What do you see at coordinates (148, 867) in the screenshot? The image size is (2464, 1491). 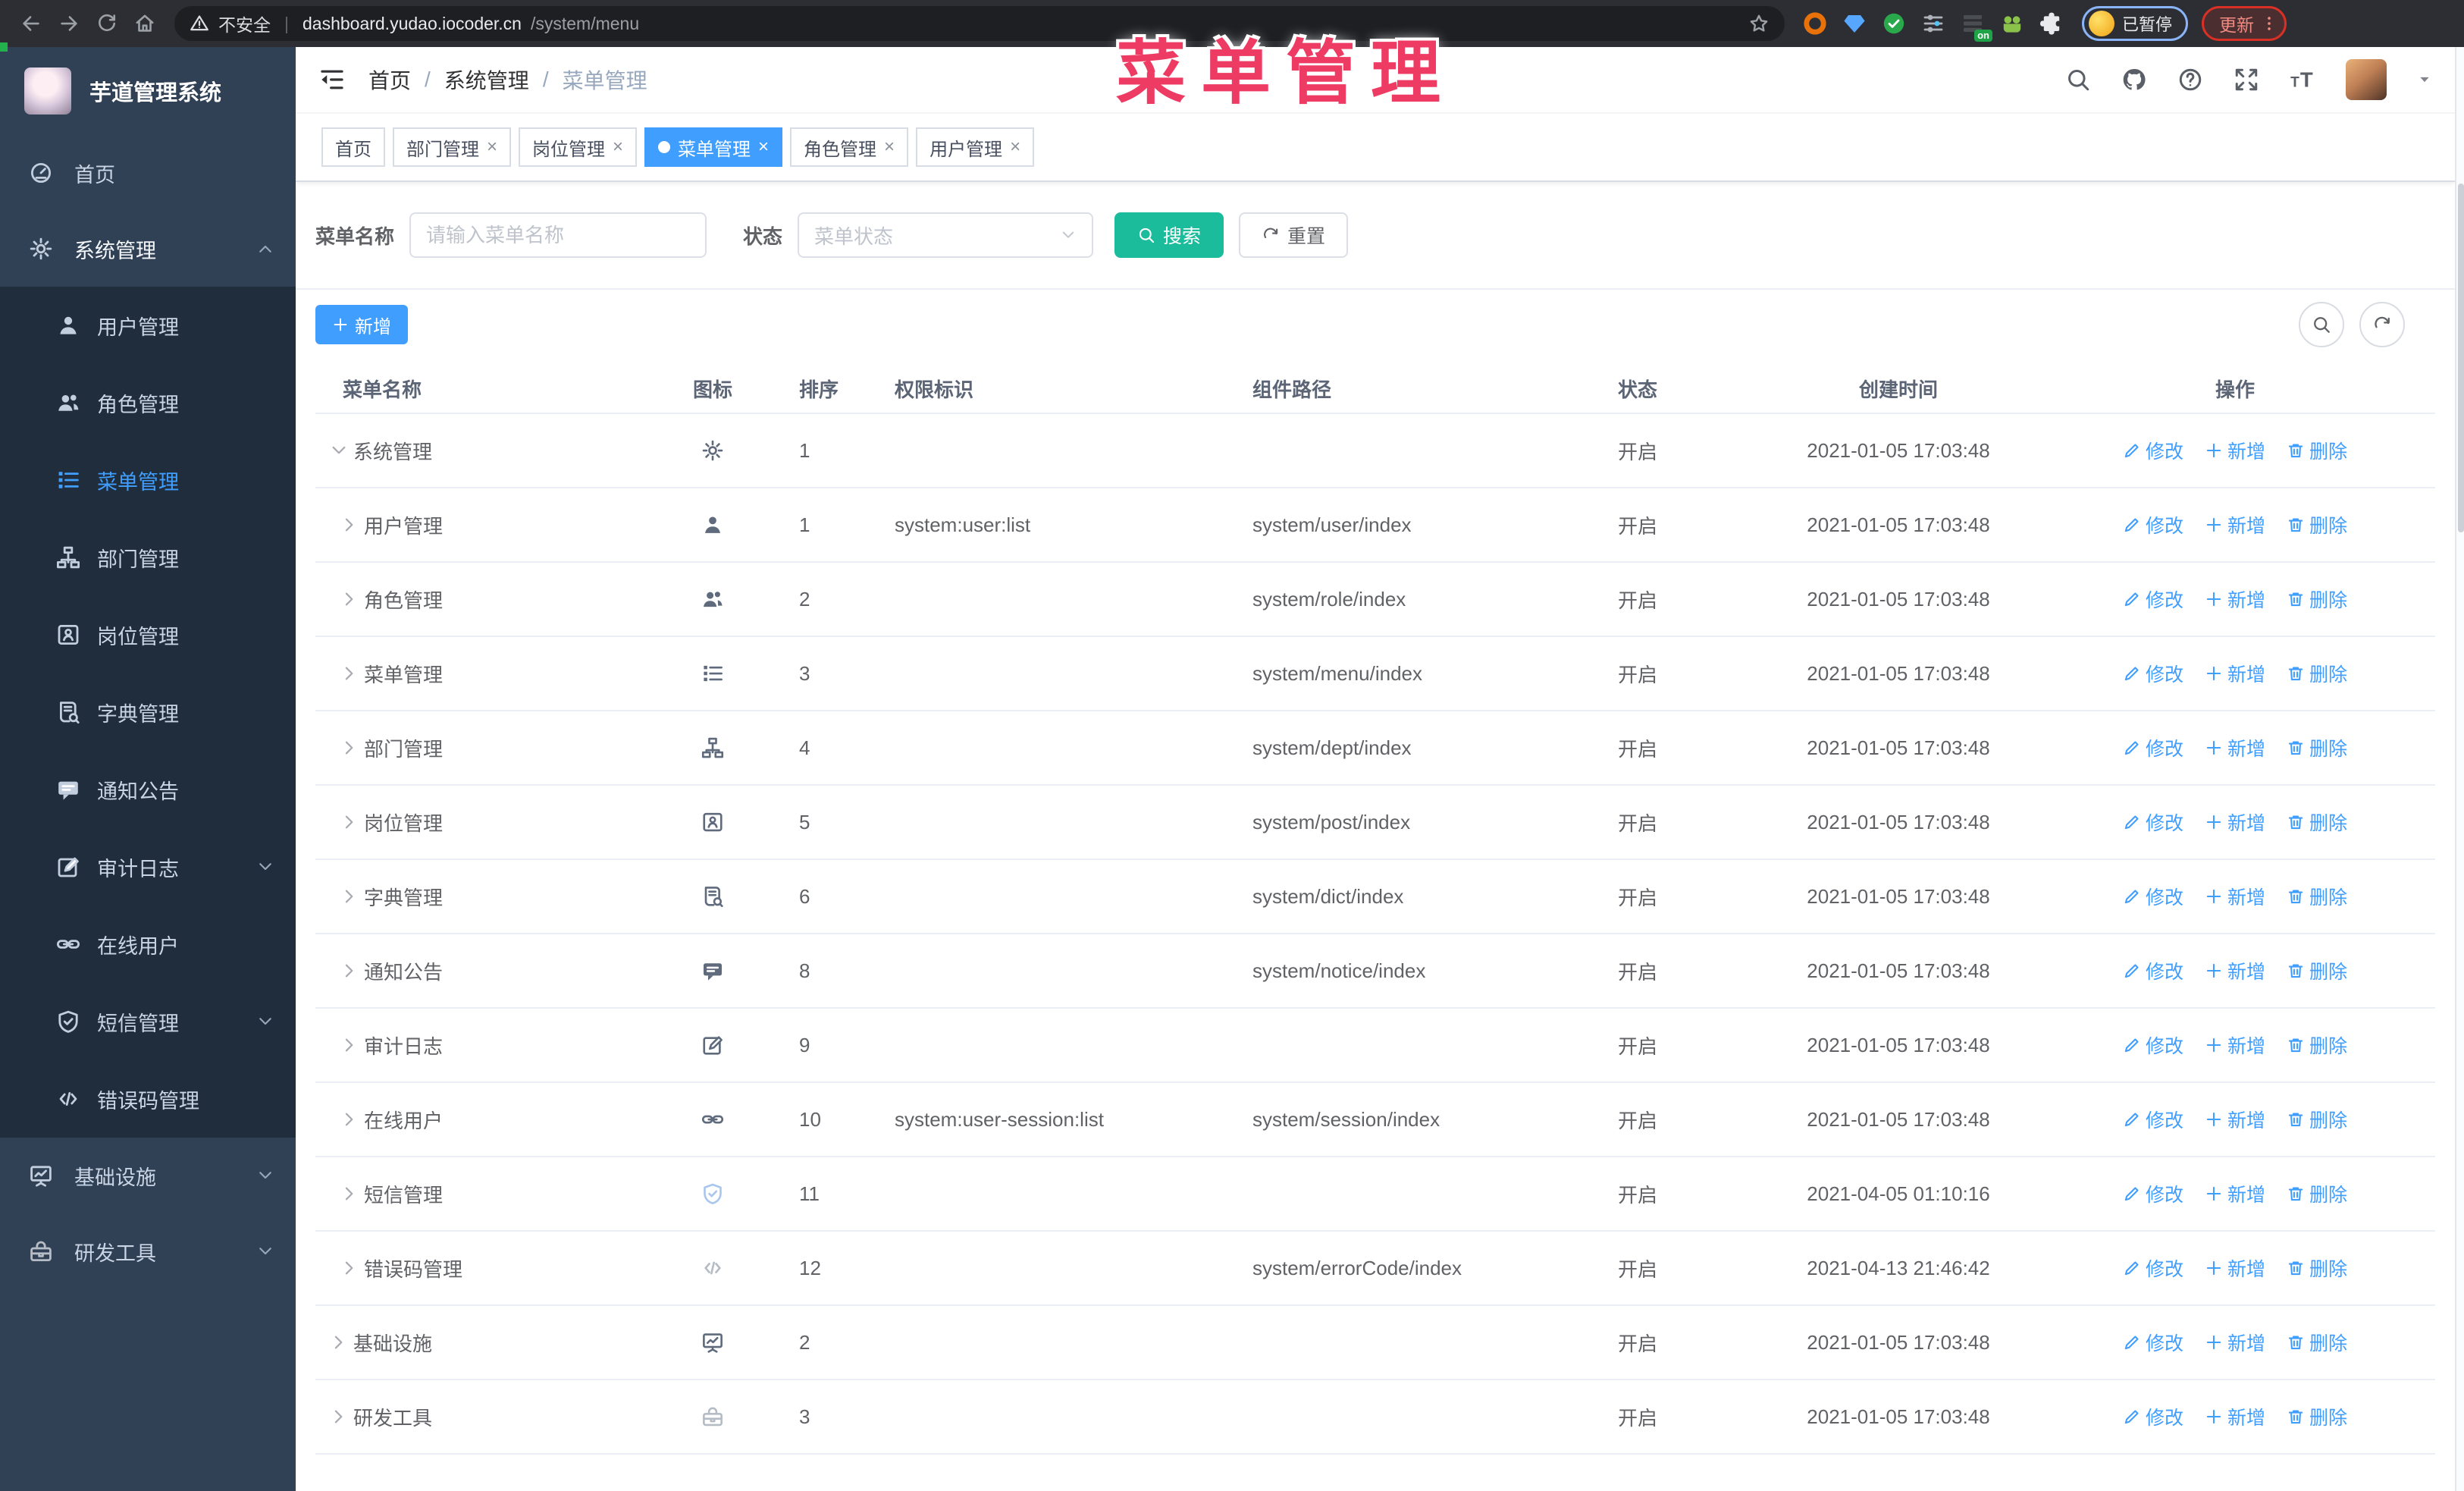 I see `sidebar-item-9: 审计日志` at bounding box center [148, 867].